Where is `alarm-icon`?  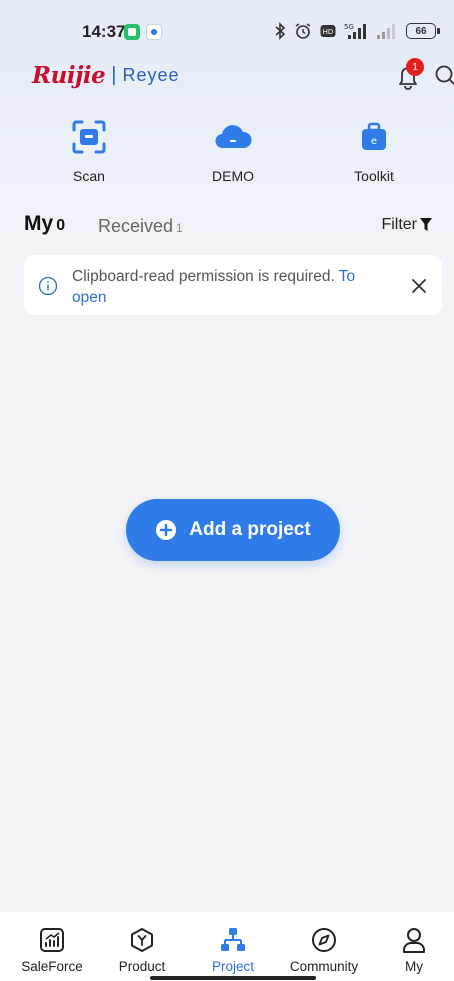
alarm-icon is located at coordinates (303, 31).